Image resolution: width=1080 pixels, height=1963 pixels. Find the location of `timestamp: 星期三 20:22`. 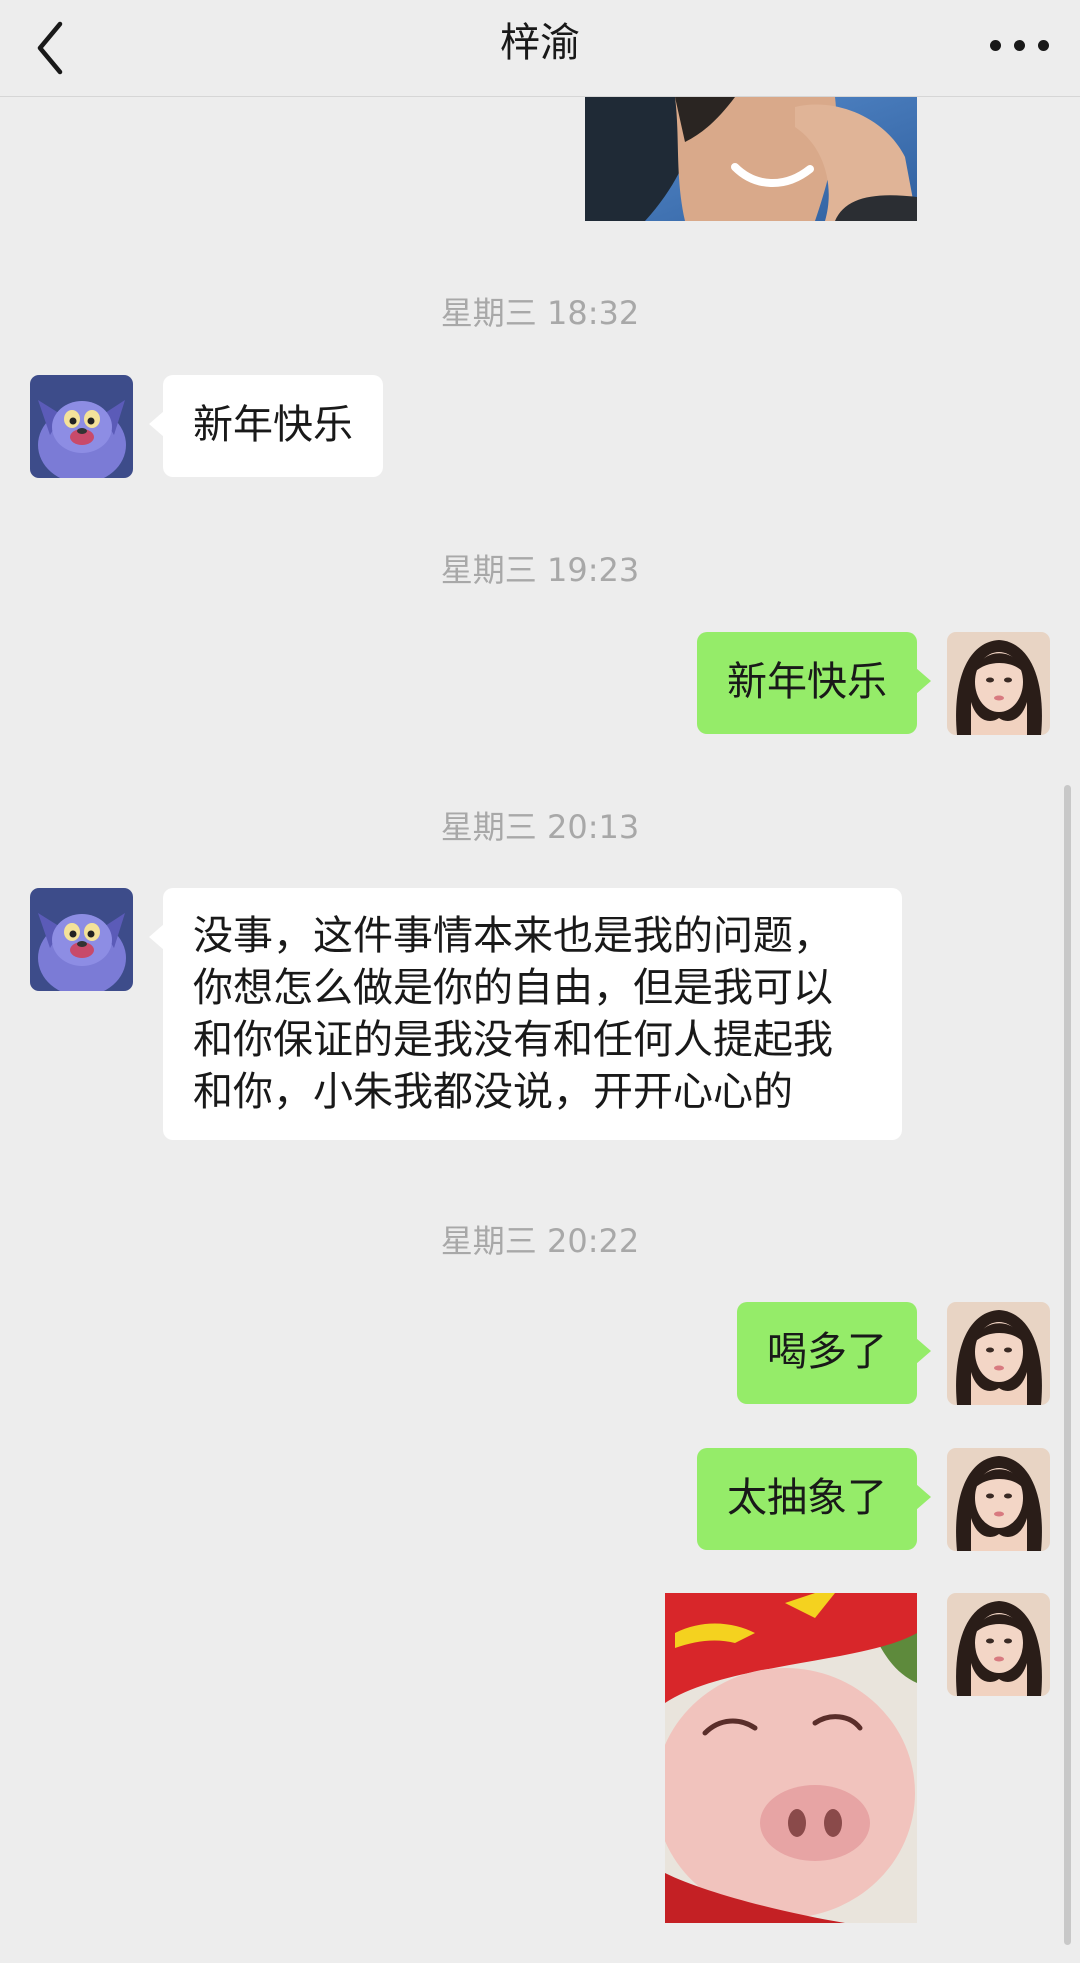

timestamp: 星期三 20:22 is located at coordinates (540, 1241).